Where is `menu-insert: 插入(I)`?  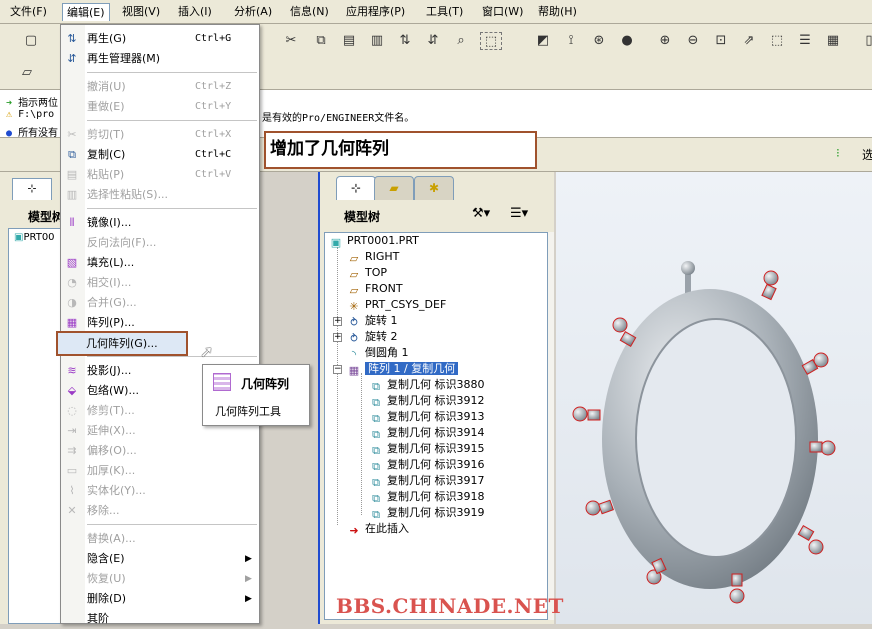
menu-insert: 插入(I) is located at coordinates (195, 12).